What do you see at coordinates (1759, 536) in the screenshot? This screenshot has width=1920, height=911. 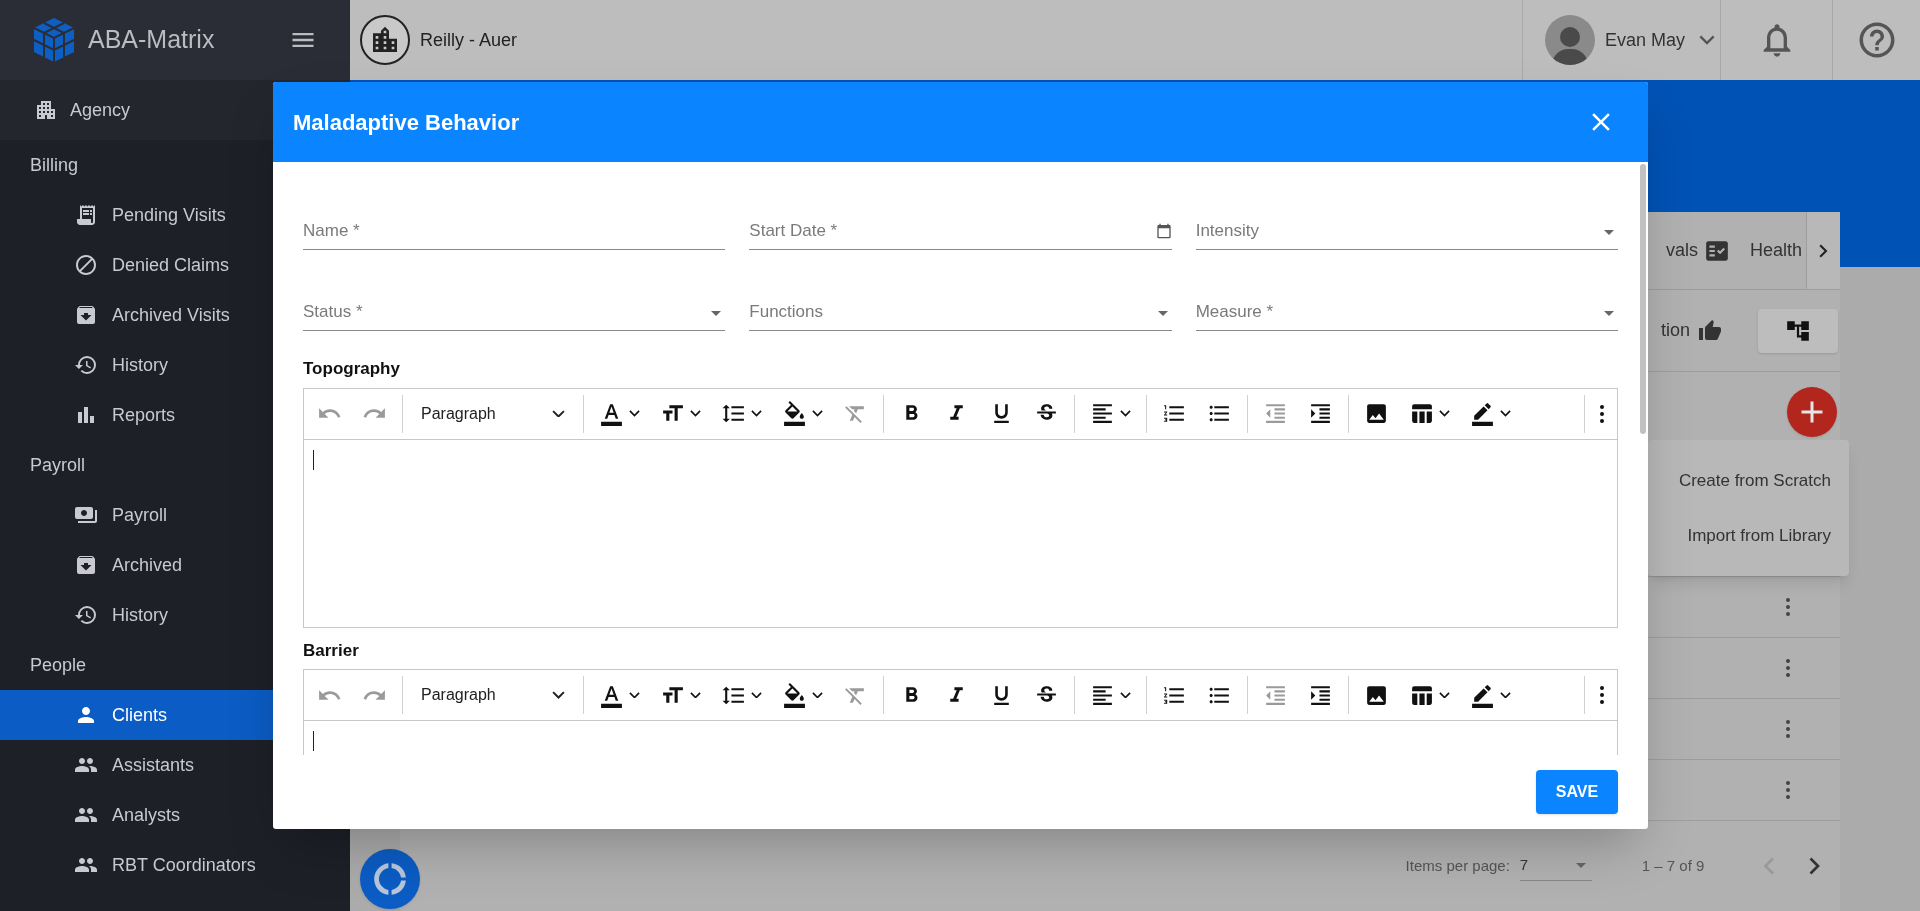 I see `menu-item: Import from Library` at bounding box center [1759, 536].